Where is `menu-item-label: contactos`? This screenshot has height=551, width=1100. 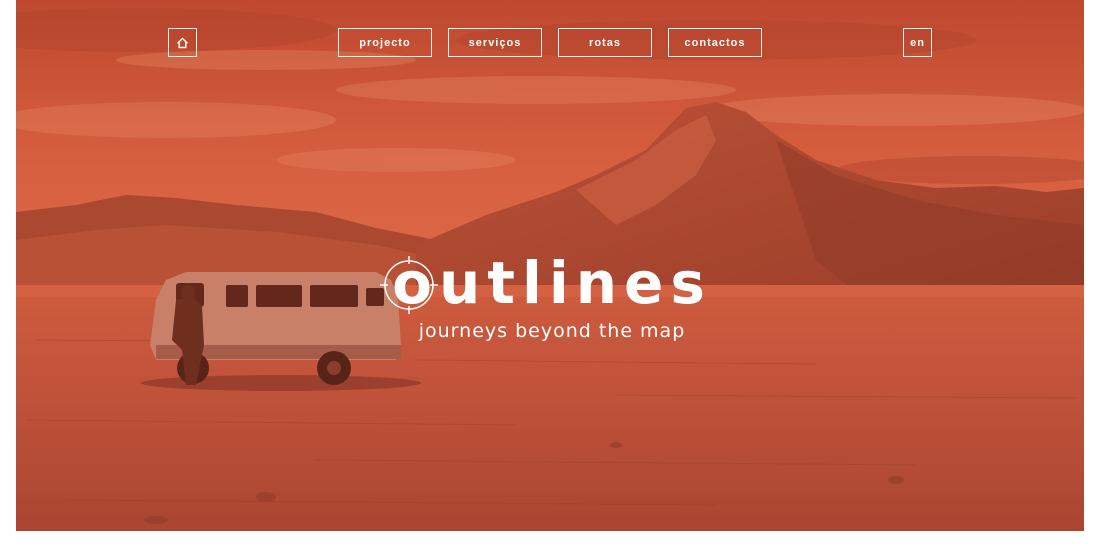
menu-item-label: contactos is located at coordinates (715, 42).